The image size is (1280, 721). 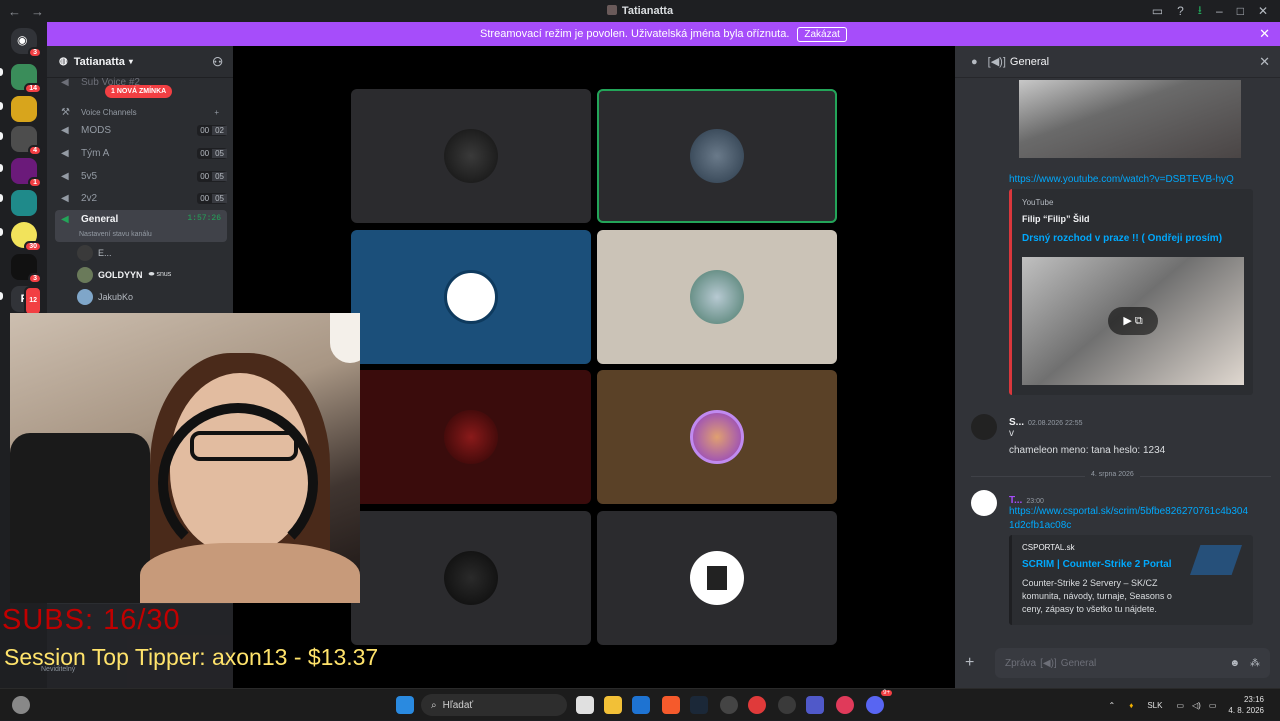 I want to click on search-placeholder: Hľadať, so click(x=458, y=705).